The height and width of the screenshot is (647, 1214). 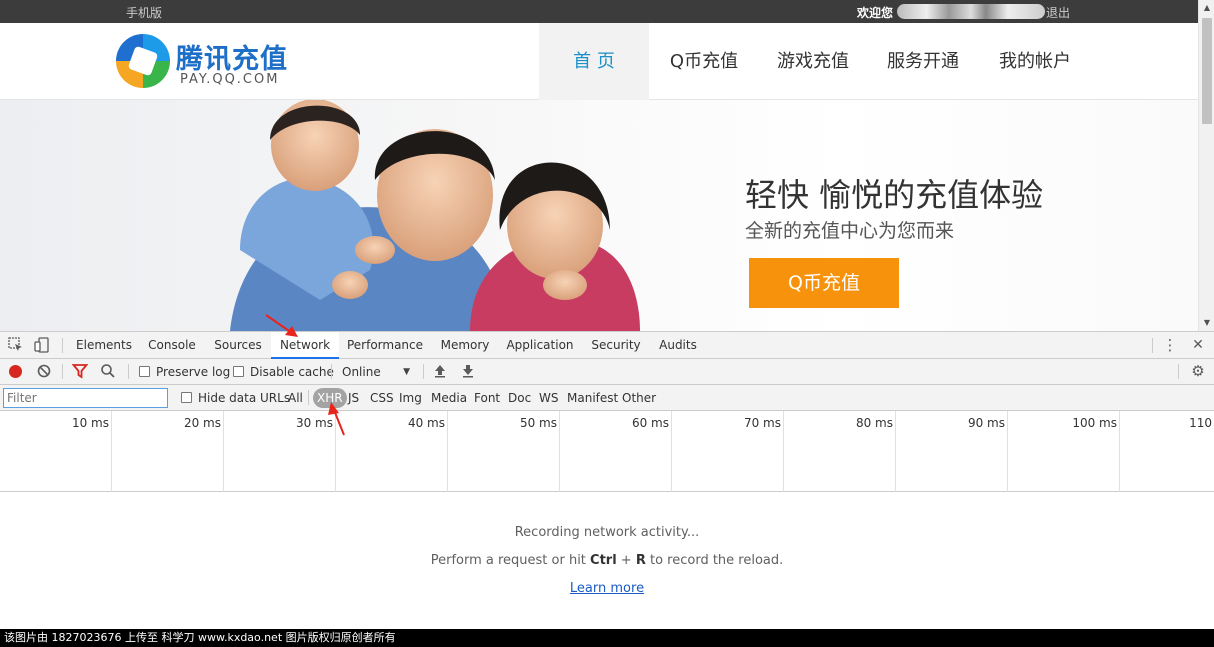 What do you see at coordinates (1198, 345) in the screenshot?
I see `close-devtools-icon: ✕` at bounding box center [1198, 345].